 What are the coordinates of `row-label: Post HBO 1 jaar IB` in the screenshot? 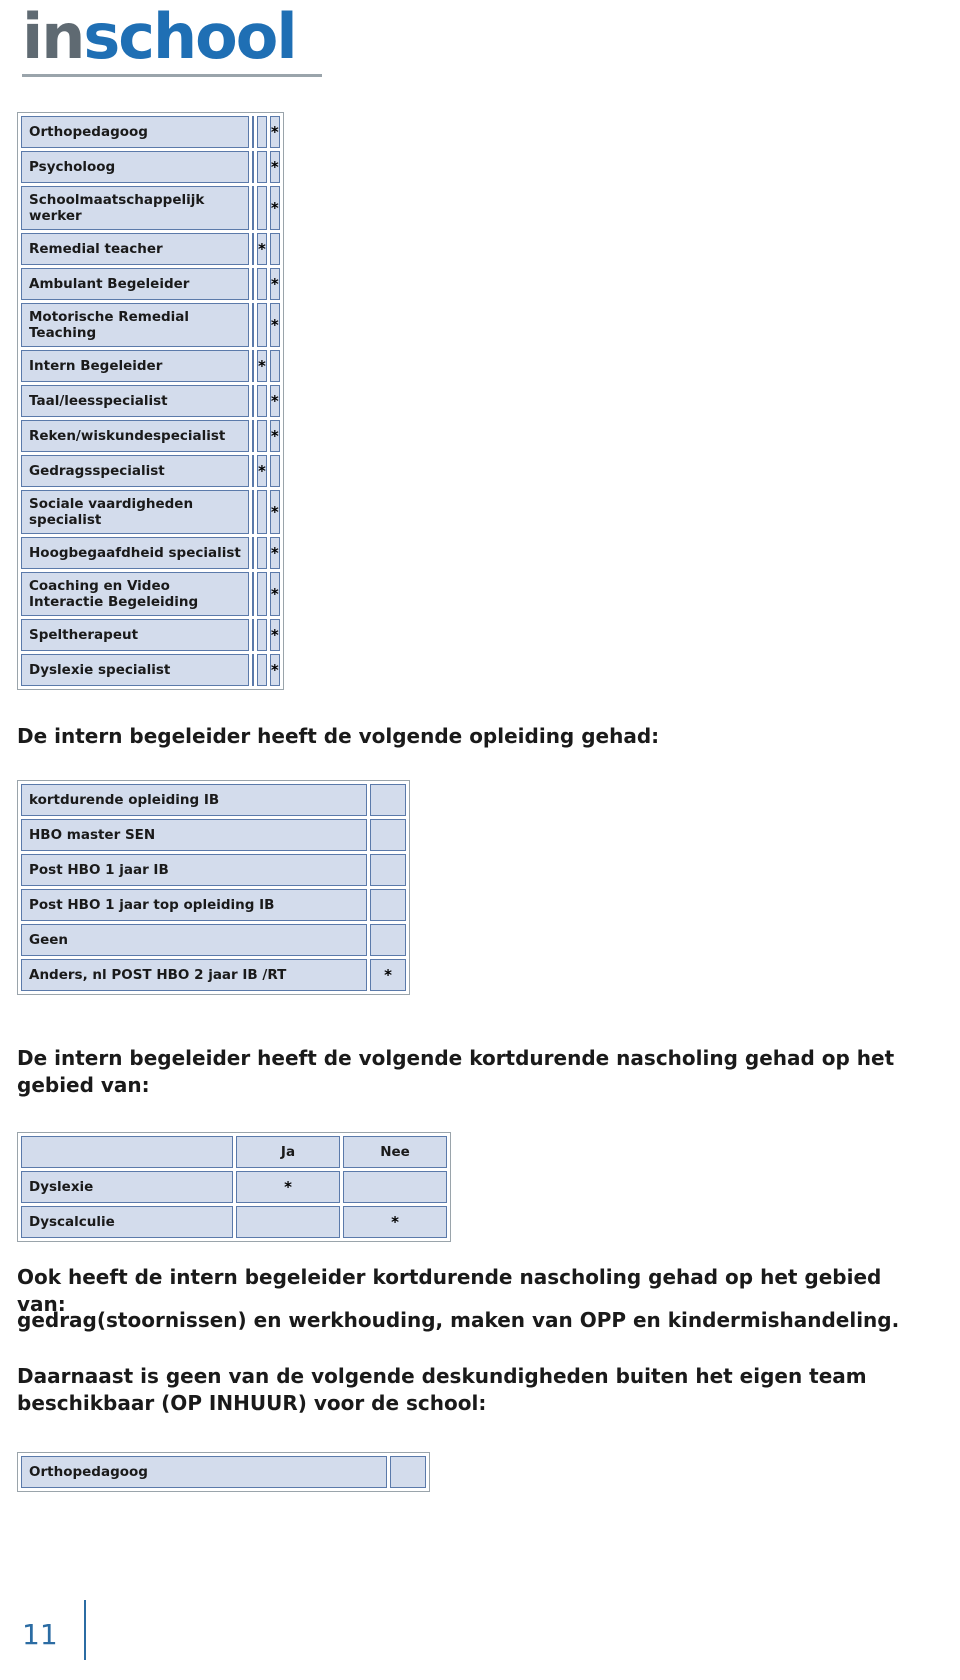 It's located at (194, 870).